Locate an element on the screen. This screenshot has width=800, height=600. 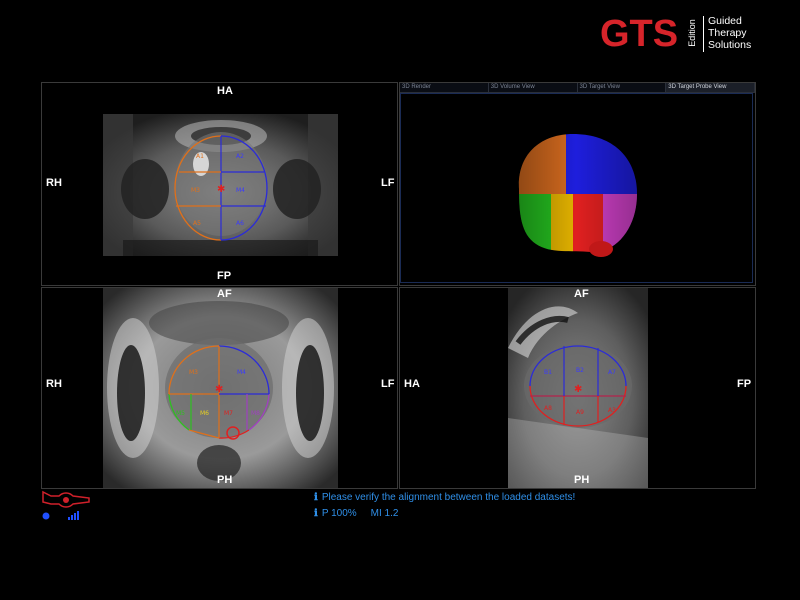
zone-label: A9 is located at coordinates (580, 412).